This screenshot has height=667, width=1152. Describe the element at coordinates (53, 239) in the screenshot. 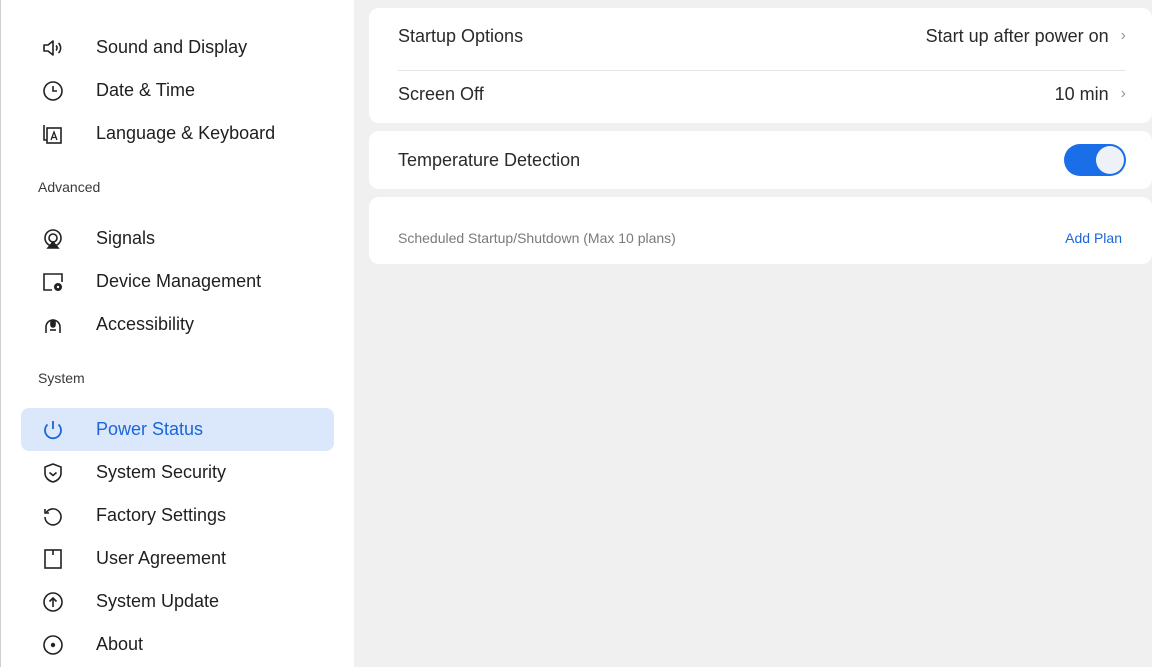

I see `signal-icon` at that location.